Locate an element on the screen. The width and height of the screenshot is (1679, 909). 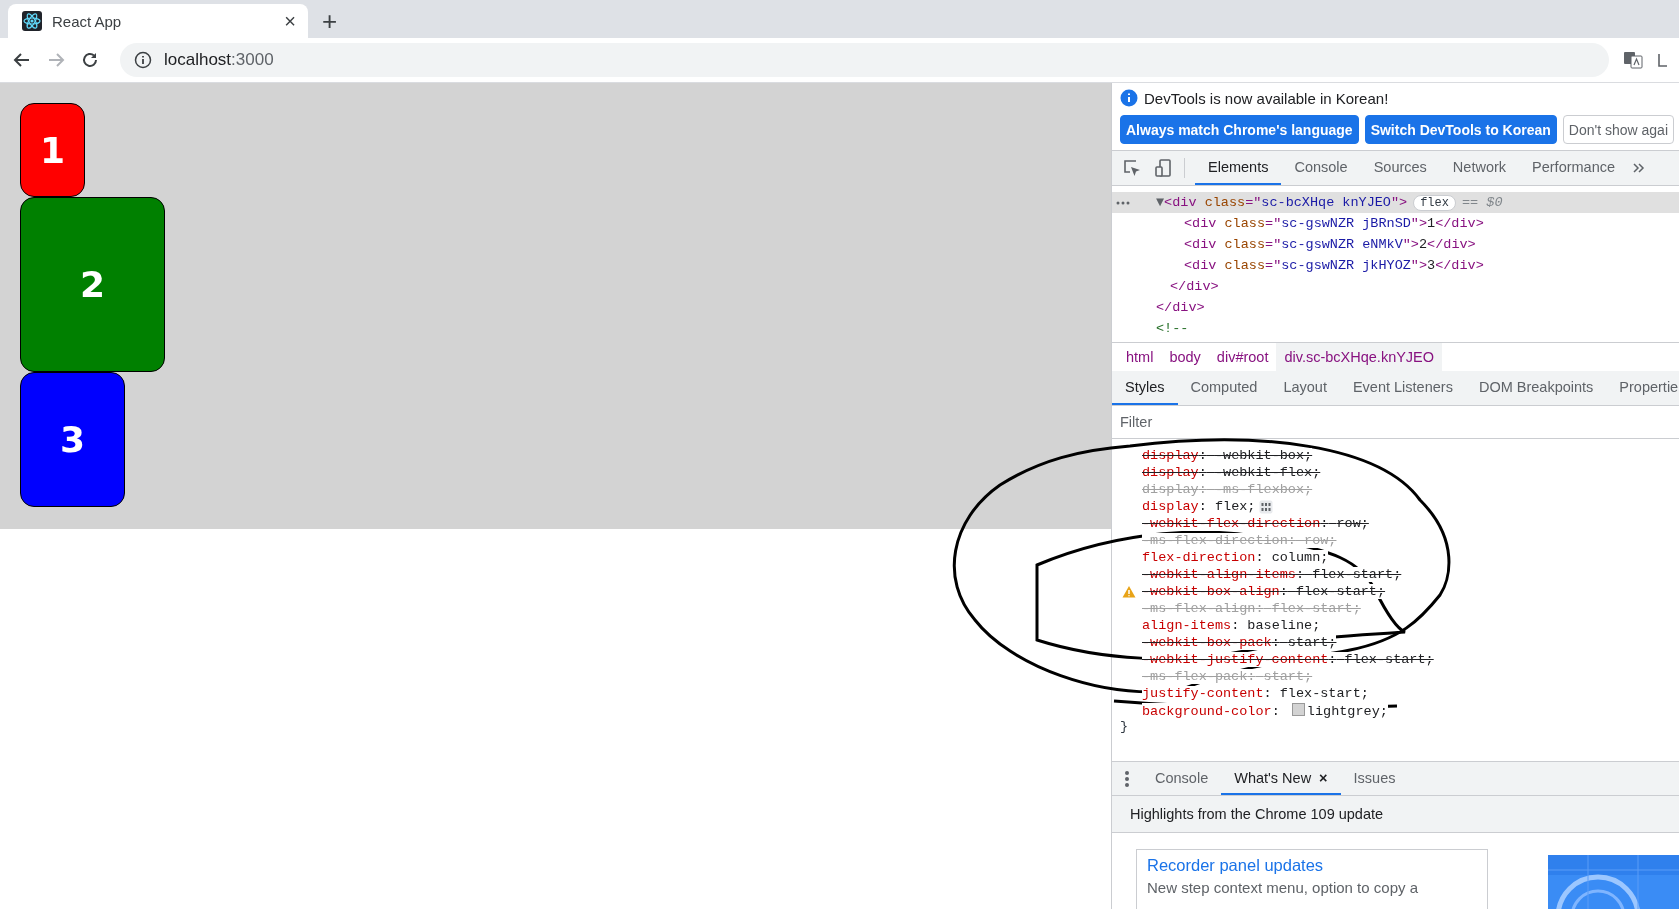
css-declaration: flex-direction: column; is located at coordinates (1235, 557).